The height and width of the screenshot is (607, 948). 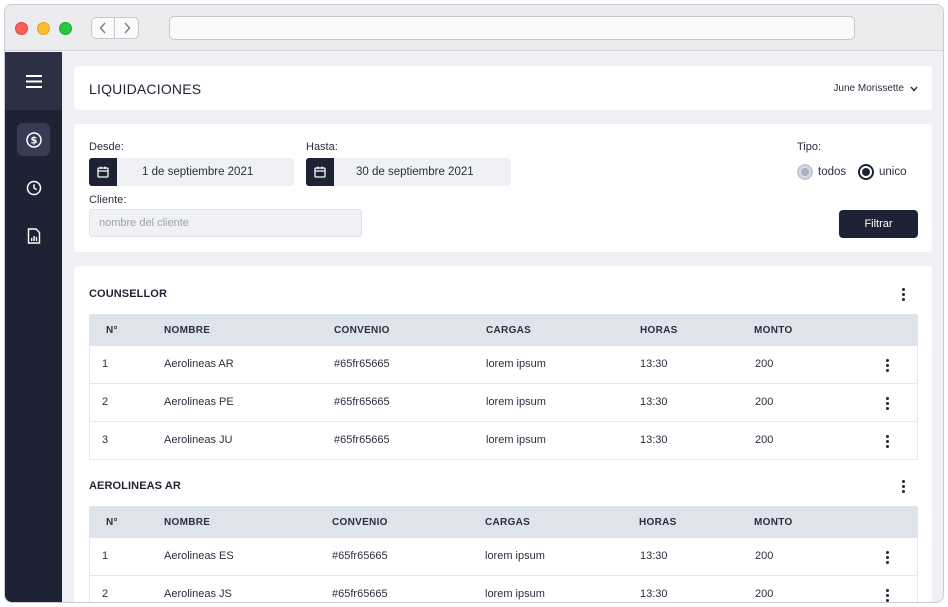 I want to click on desde-date-value: 1 de septiembre 2021, so click(x=198, y=172).